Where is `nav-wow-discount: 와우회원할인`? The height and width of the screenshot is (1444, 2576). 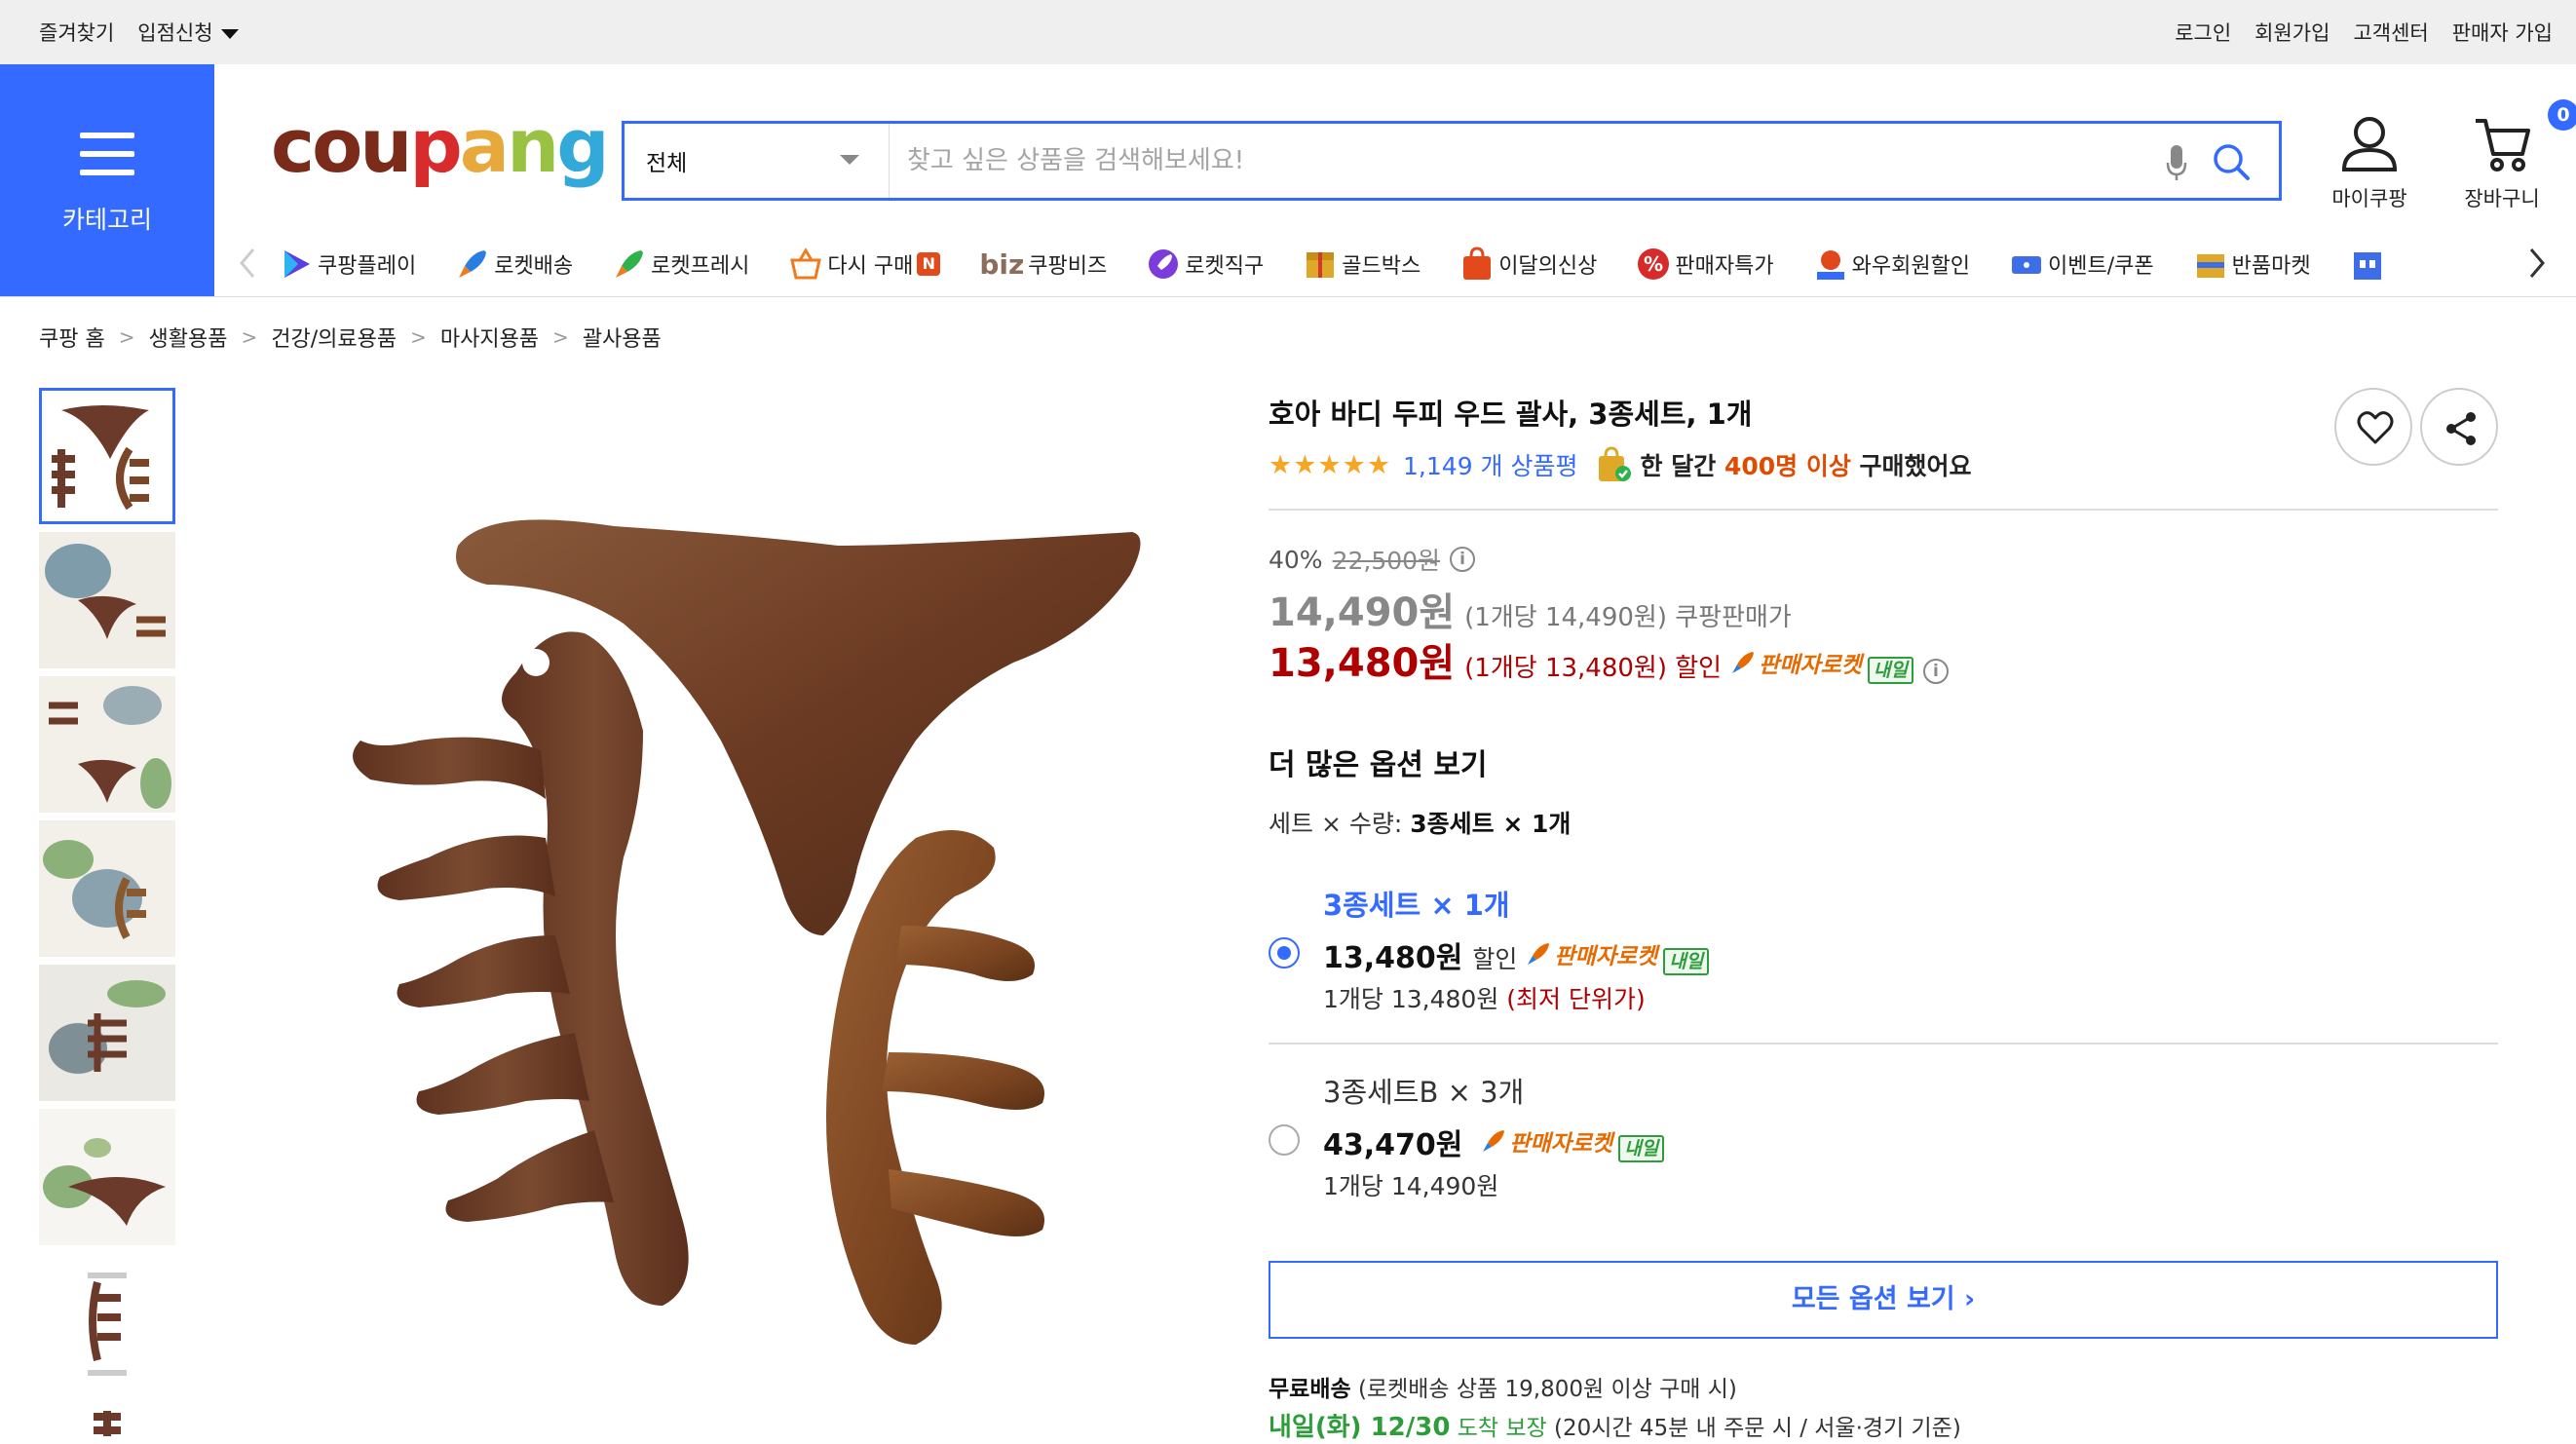
nav-wow-discount: 와우회원할인 is located at coordinates (1891, 264).